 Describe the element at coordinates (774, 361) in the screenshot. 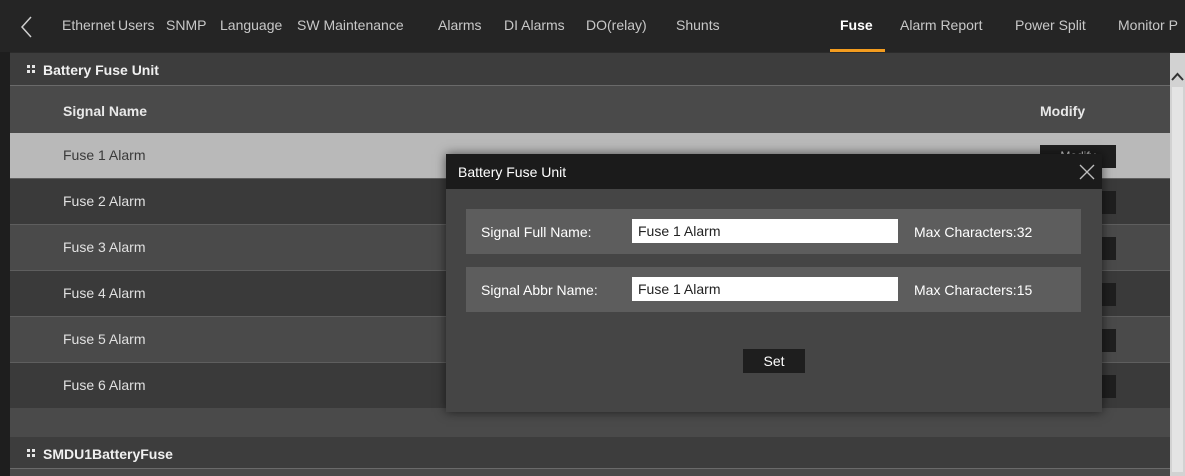

I see `set-button: Set` at that location.